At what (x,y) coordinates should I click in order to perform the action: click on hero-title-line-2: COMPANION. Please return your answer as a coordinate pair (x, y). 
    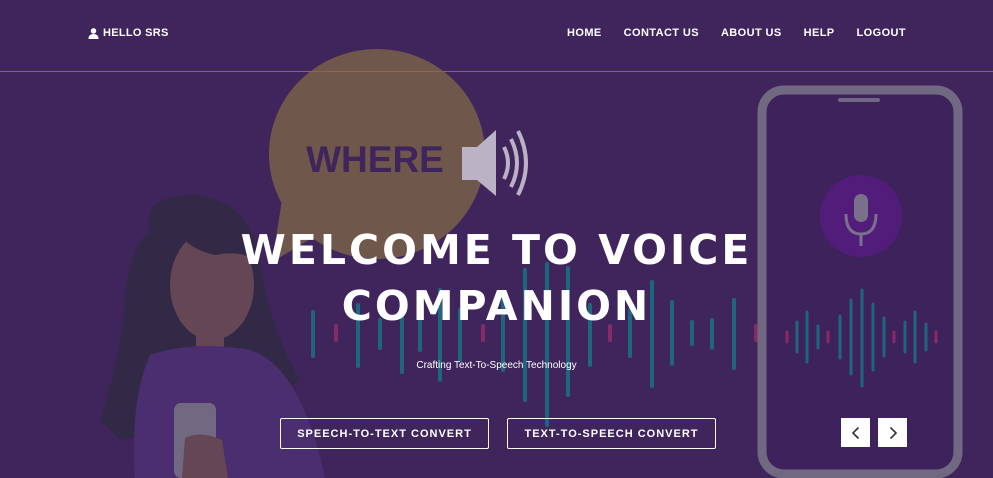
    Looking at the image, I should click on (496, 306).